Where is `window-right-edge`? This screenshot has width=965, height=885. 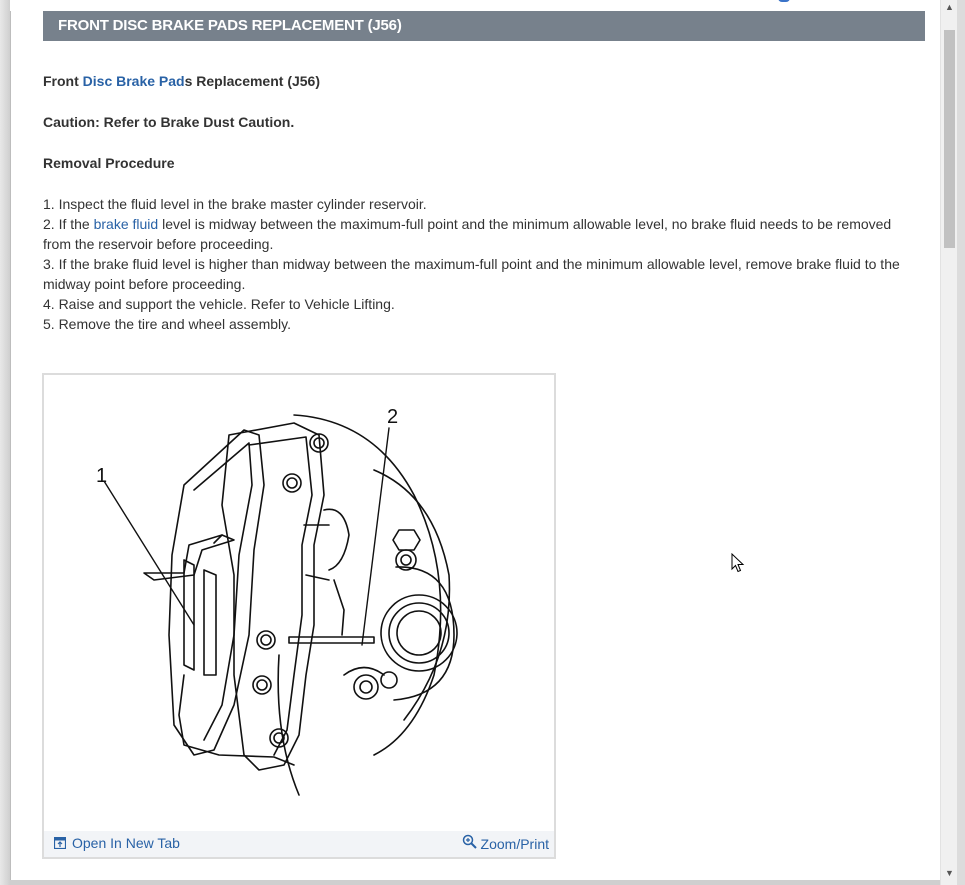 window-right-edge is located at coordinates (961, 442).